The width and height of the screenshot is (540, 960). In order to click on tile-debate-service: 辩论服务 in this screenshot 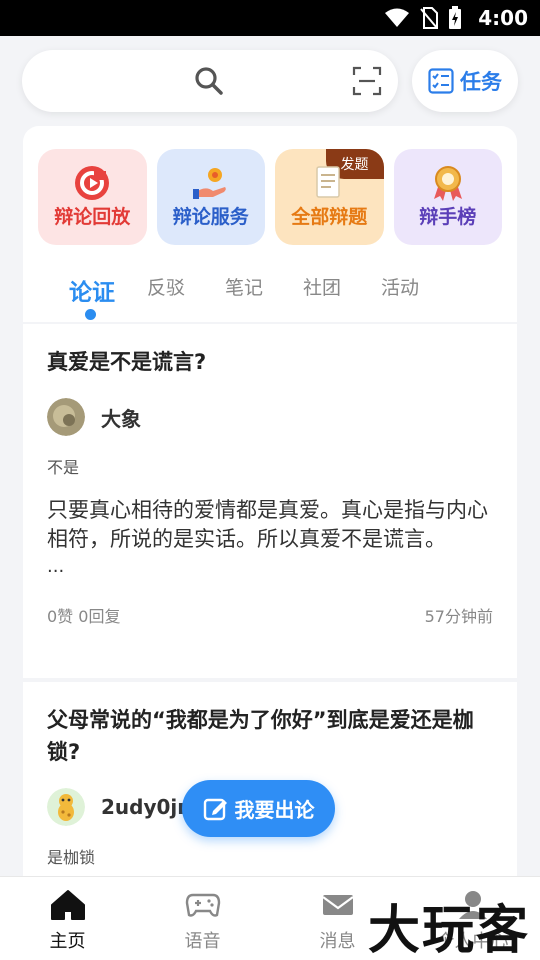, I will do `click(210, 197)`.